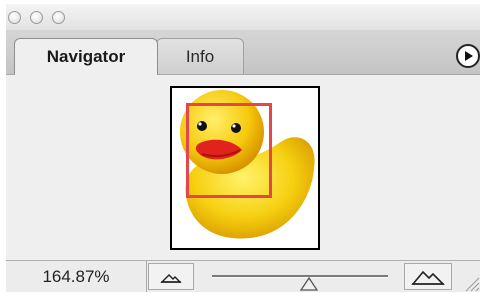 The width and height of the screenshot is (482, 293). I want to click on tab-info: Info, so click(200, 56).